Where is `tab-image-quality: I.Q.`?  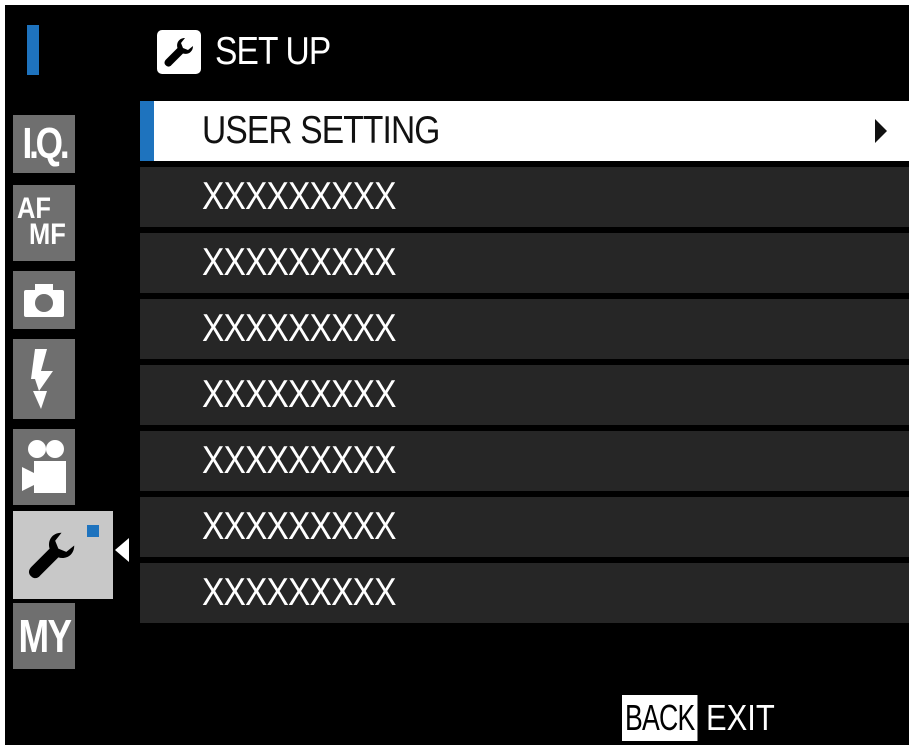 tab-image-quality: I.Q. is located at coordinates (44, 144).